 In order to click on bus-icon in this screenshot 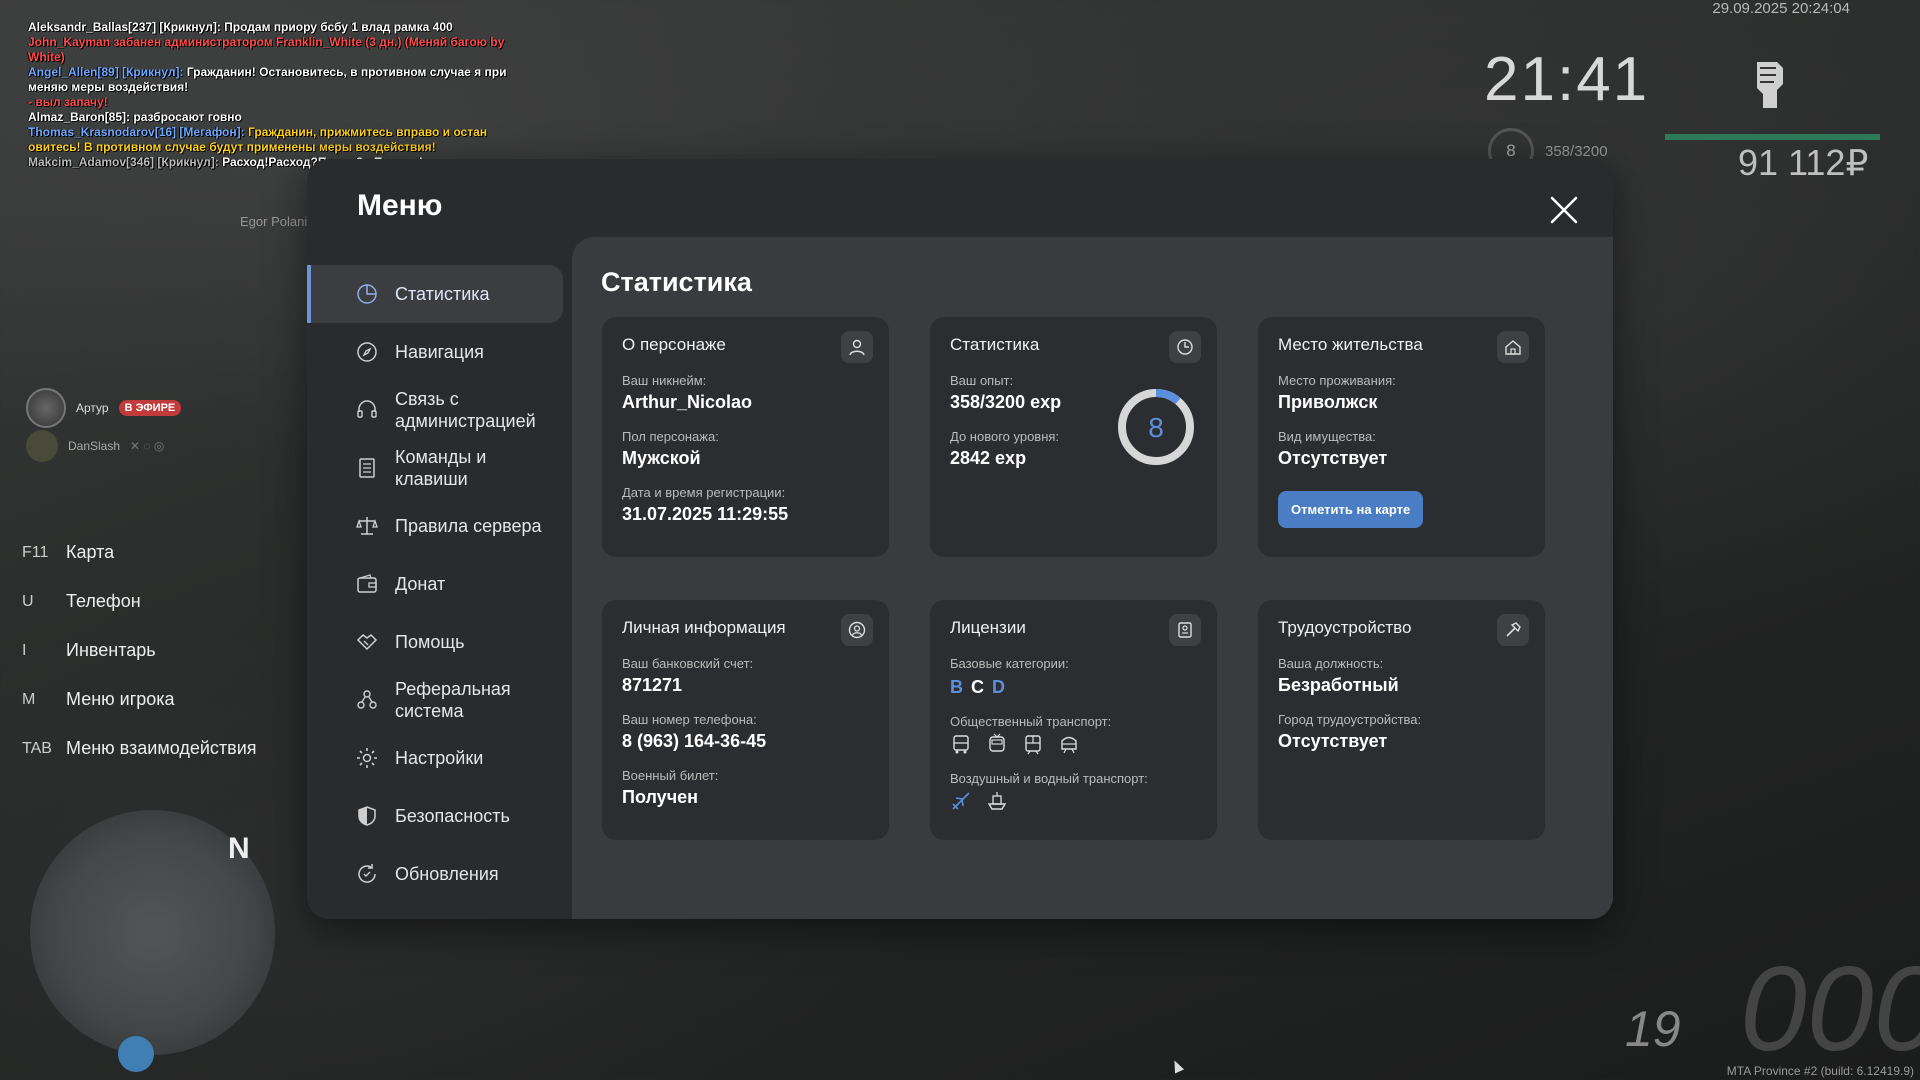, I will do `click(961, 744)`.